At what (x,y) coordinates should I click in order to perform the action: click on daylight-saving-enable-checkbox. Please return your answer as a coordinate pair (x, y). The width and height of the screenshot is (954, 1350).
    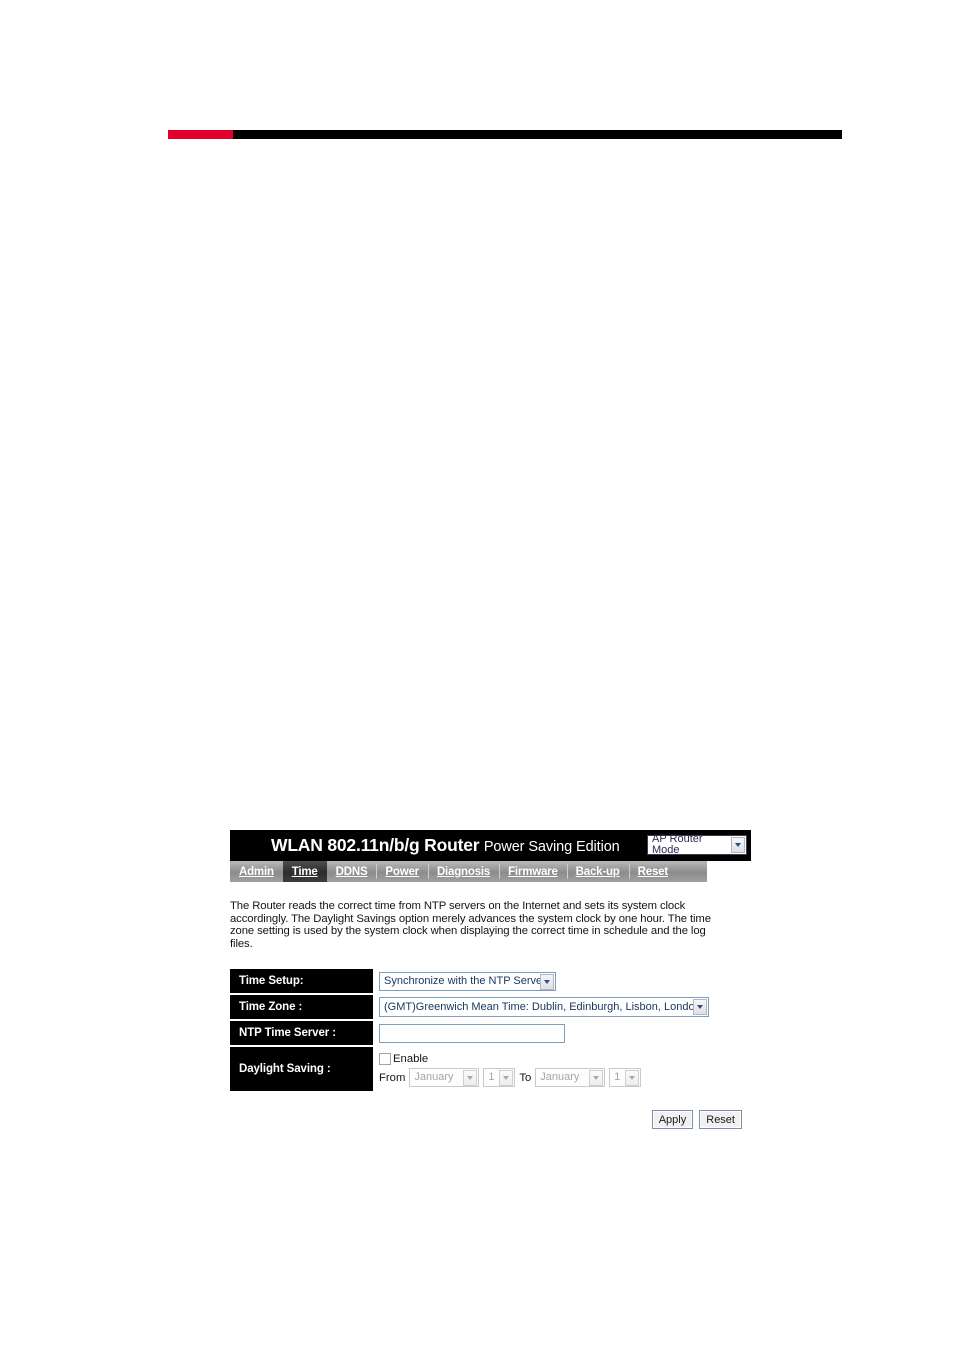
    Looking at the image, I should click on (385, 1059).